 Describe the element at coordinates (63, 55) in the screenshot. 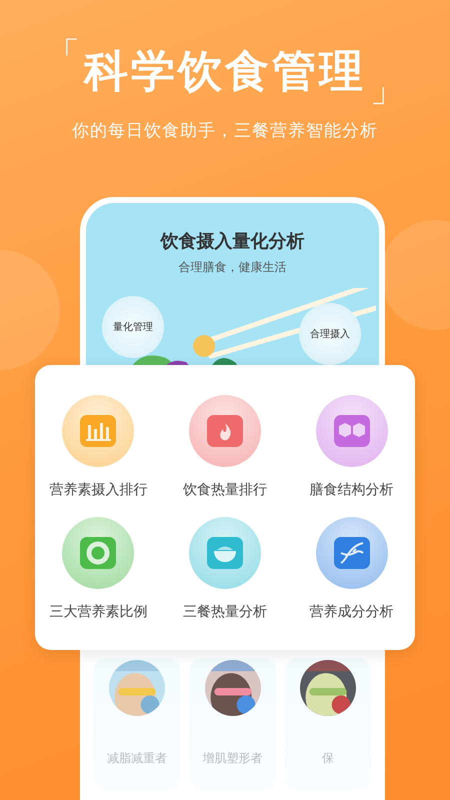

I see `bracket-mark: 「` at that location.